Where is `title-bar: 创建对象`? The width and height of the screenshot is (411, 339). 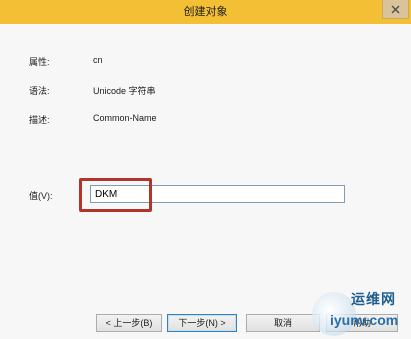
title-bar: 创建对象 is located at coordinates (205, 12).